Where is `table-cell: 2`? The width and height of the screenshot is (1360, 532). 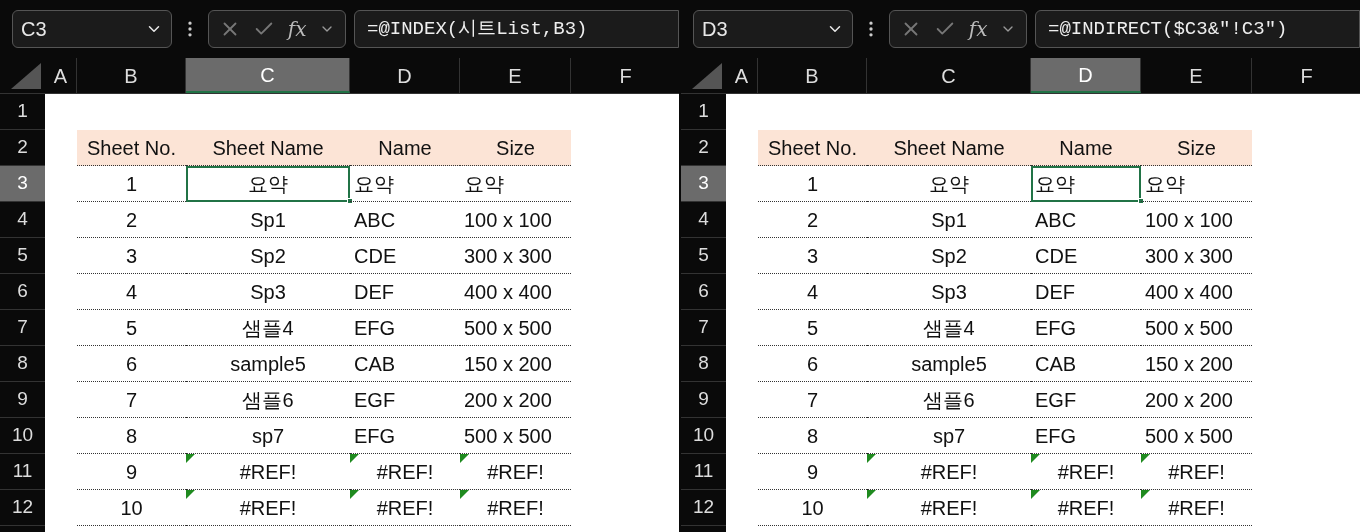
table-cell: 2 is located at coordinates (812, 220).